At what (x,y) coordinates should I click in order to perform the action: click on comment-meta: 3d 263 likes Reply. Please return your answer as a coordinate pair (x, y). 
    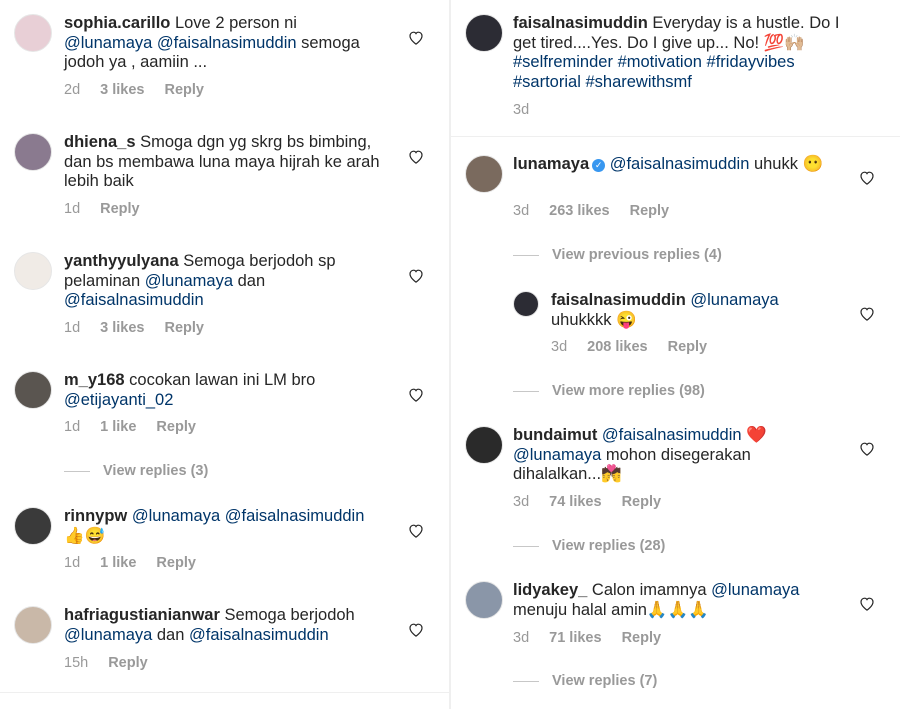
    Looking at the image, I should click on (601, 211).